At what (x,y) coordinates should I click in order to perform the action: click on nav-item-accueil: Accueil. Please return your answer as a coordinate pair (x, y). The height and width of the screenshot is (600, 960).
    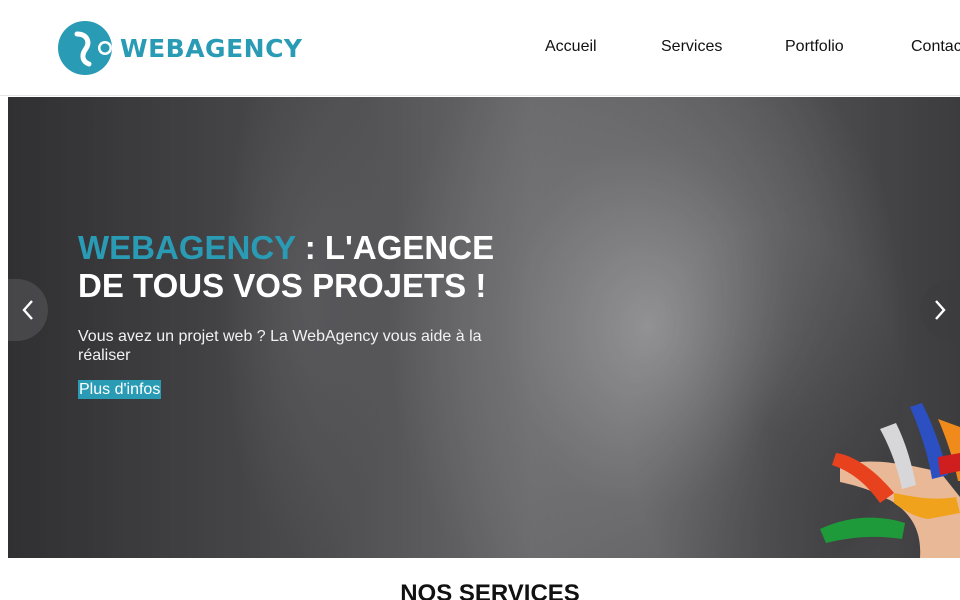
    Looking at the image, I should click on (571, 47).